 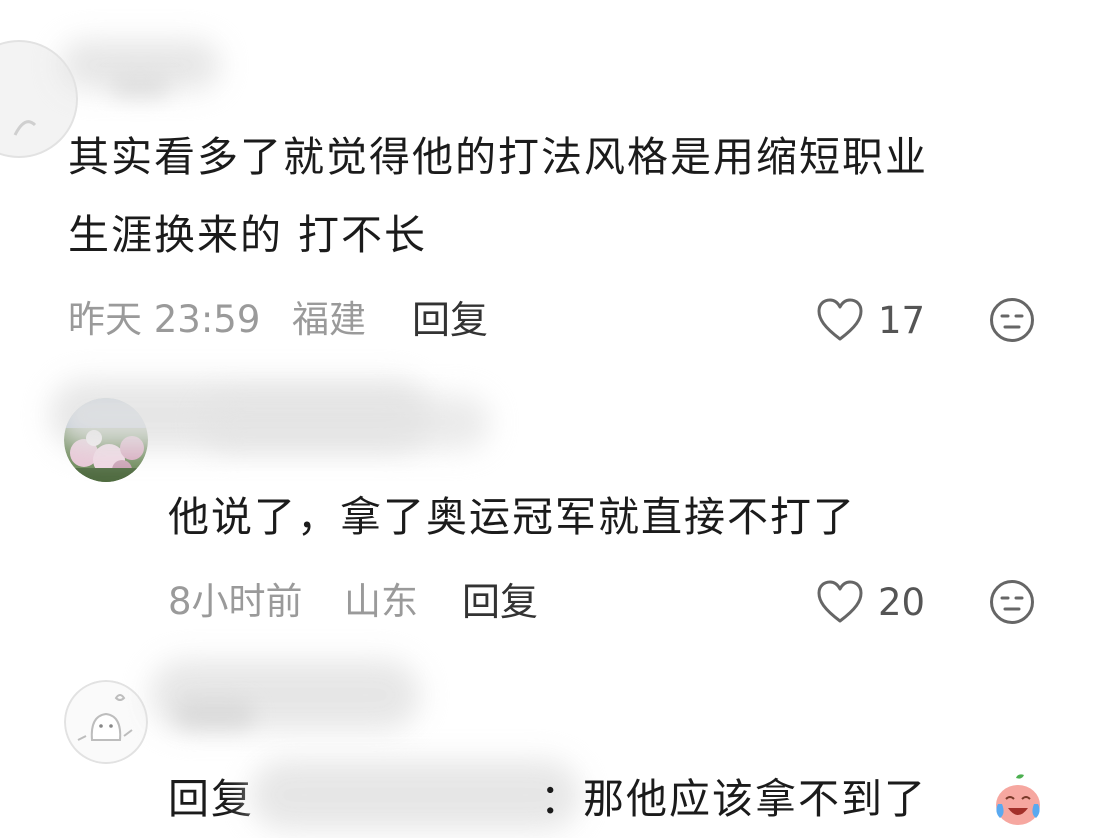 What do you see at coordinates (902, 320) in the screenshot?
I see `like-count: 17` at bounding box center [902, 320].